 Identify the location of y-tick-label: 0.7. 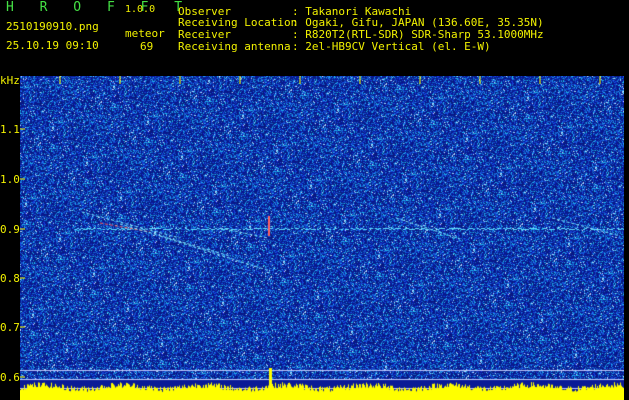
(10, 327).